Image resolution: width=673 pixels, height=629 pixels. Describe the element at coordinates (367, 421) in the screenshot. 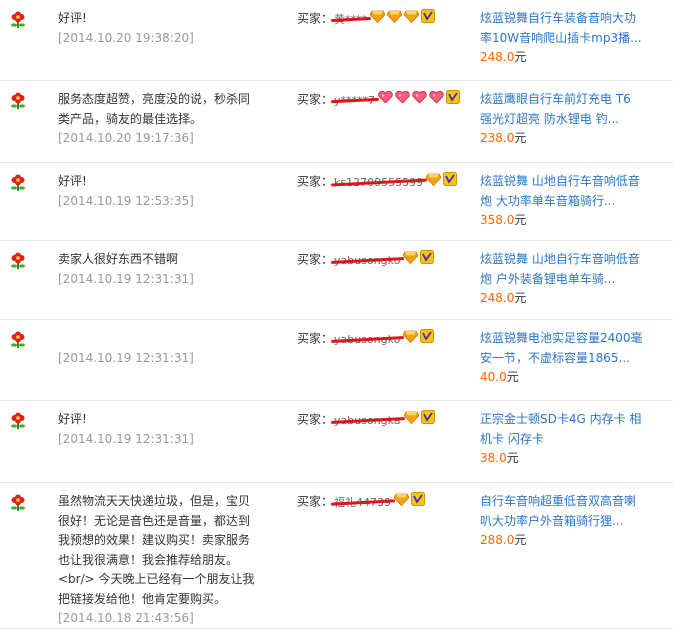

I see `buyer-name-redacted: yabusongka` at that location.